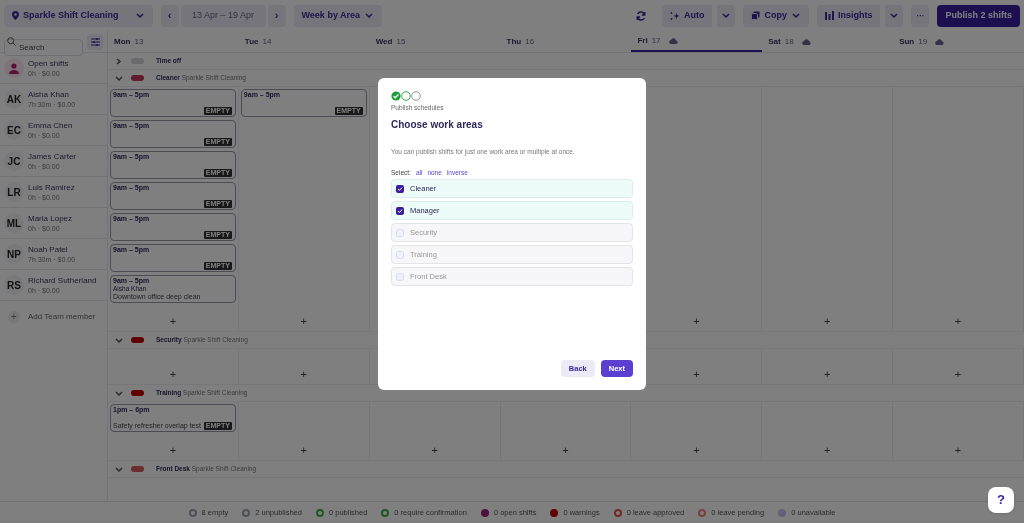 Image resolution: width=1024 pixels, height=523 pixels. What do you see at coordinates (435, 41) in the screenshot?
I see `day-header: Wed 15` at bounding box center [435, 41].